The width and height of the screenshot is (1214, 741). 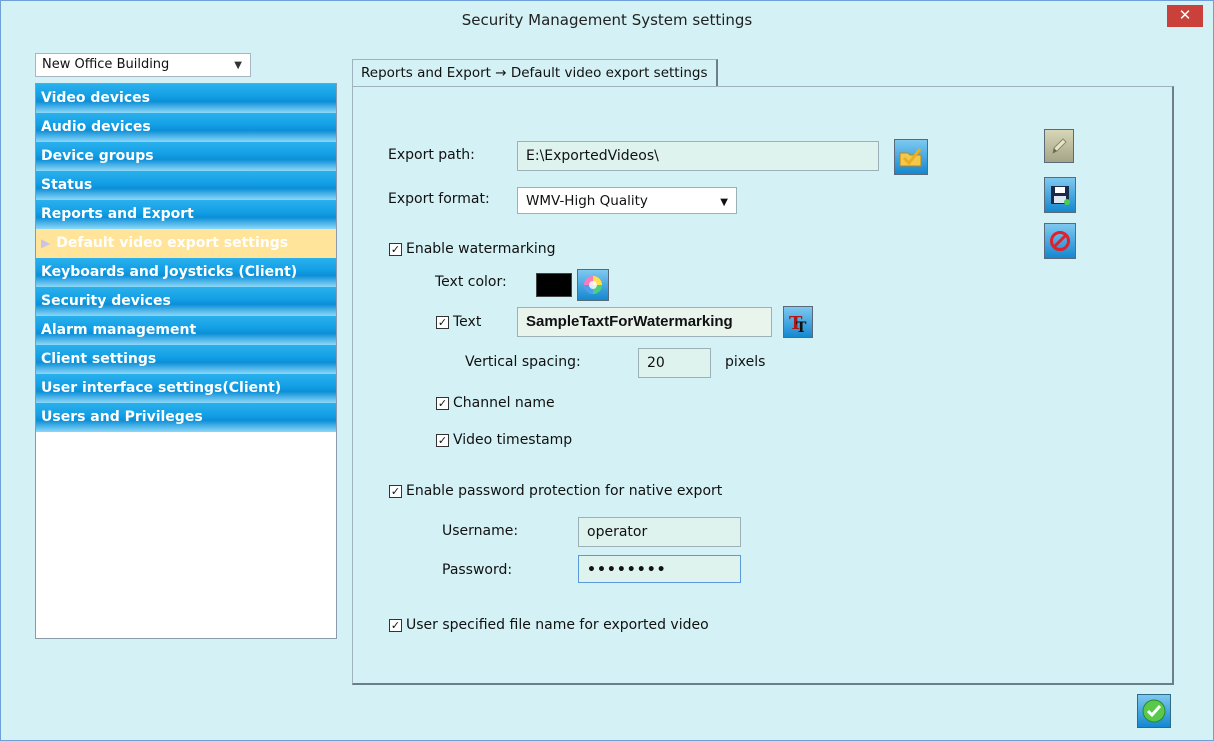 I want to click on nav-item-label: Client settings, so click(x=99, y=359).